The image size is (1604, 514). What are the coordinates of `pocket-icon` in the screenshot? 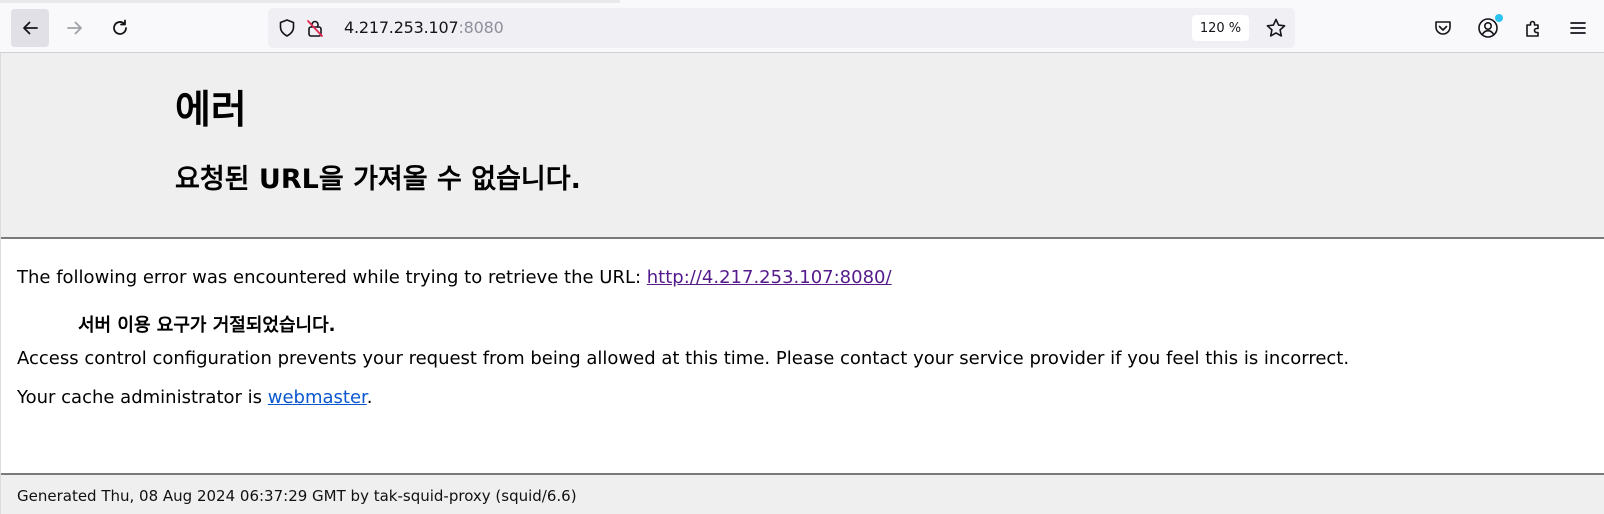 It's located at (1443, 28).